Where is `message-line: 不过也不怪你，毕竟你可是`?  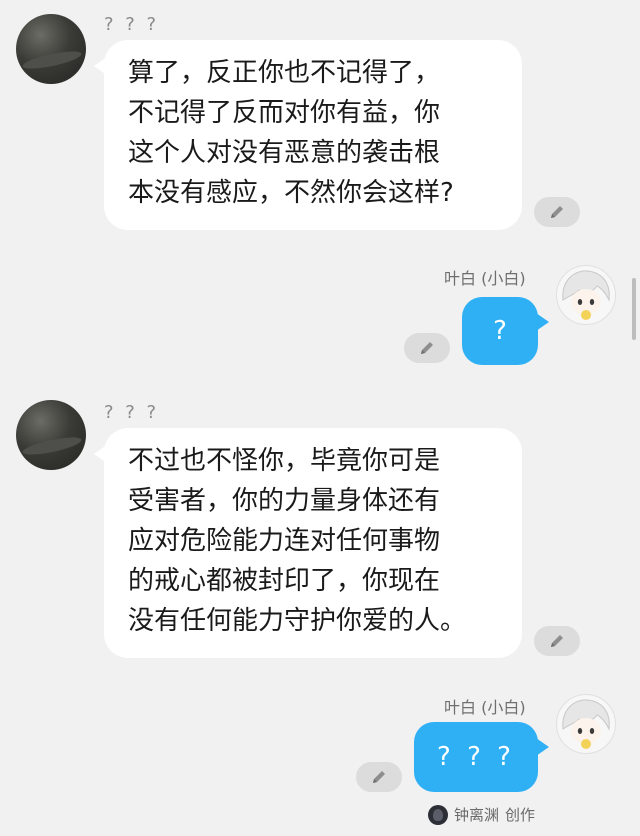
message-line: 不过也不怪你，毕竟你可是 is located at coordinates (284, 461).